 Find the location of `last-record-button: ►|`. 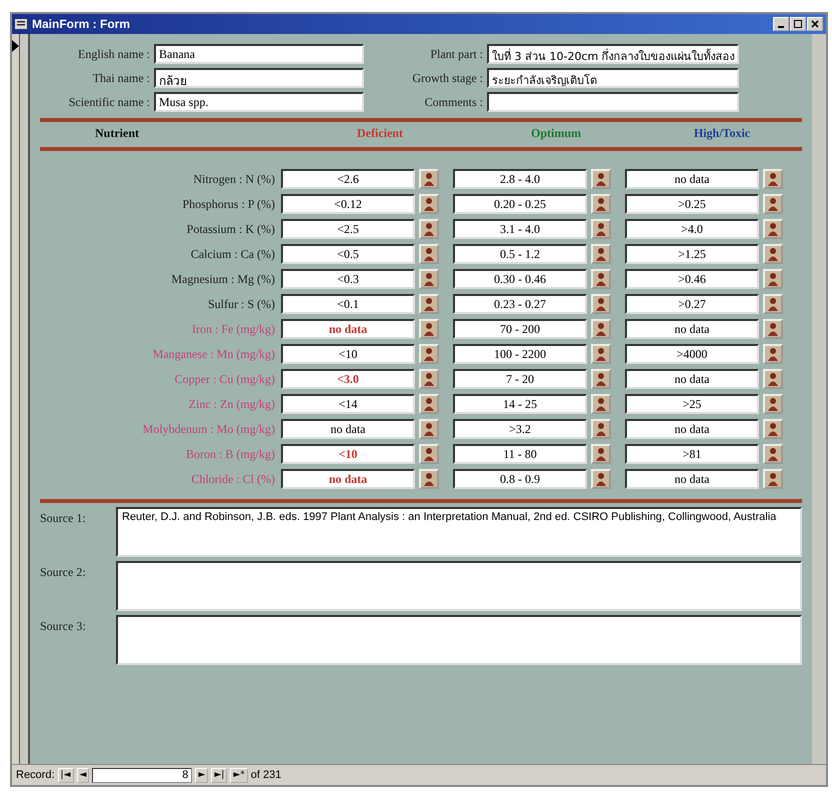

last-record-button: ►| is located at coordinates (219, 775).